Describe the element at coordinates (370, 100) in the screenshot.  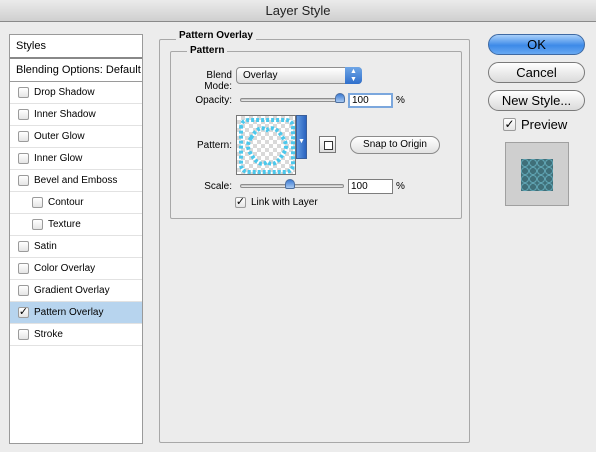
I see `opacity-input: 100` at that location.